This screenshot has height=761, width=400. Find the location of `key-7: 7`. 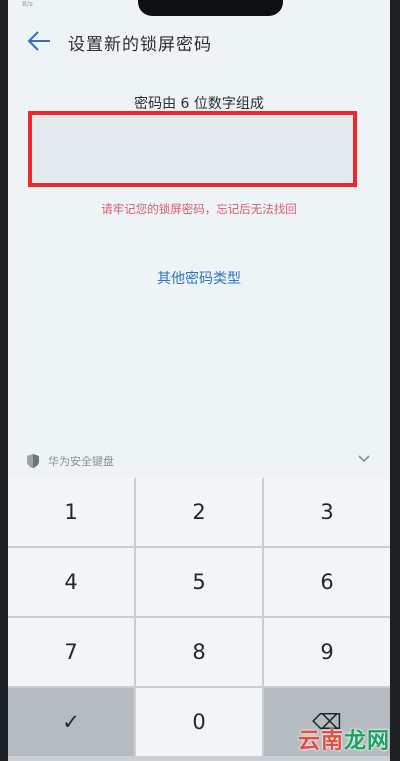

key-7: 7 is located at coordinates (71, 652).